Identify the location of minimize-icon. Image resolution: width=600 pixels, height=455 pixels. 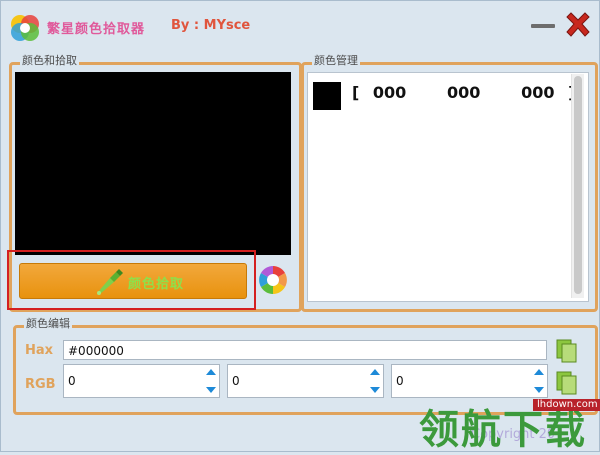
(543, 26).